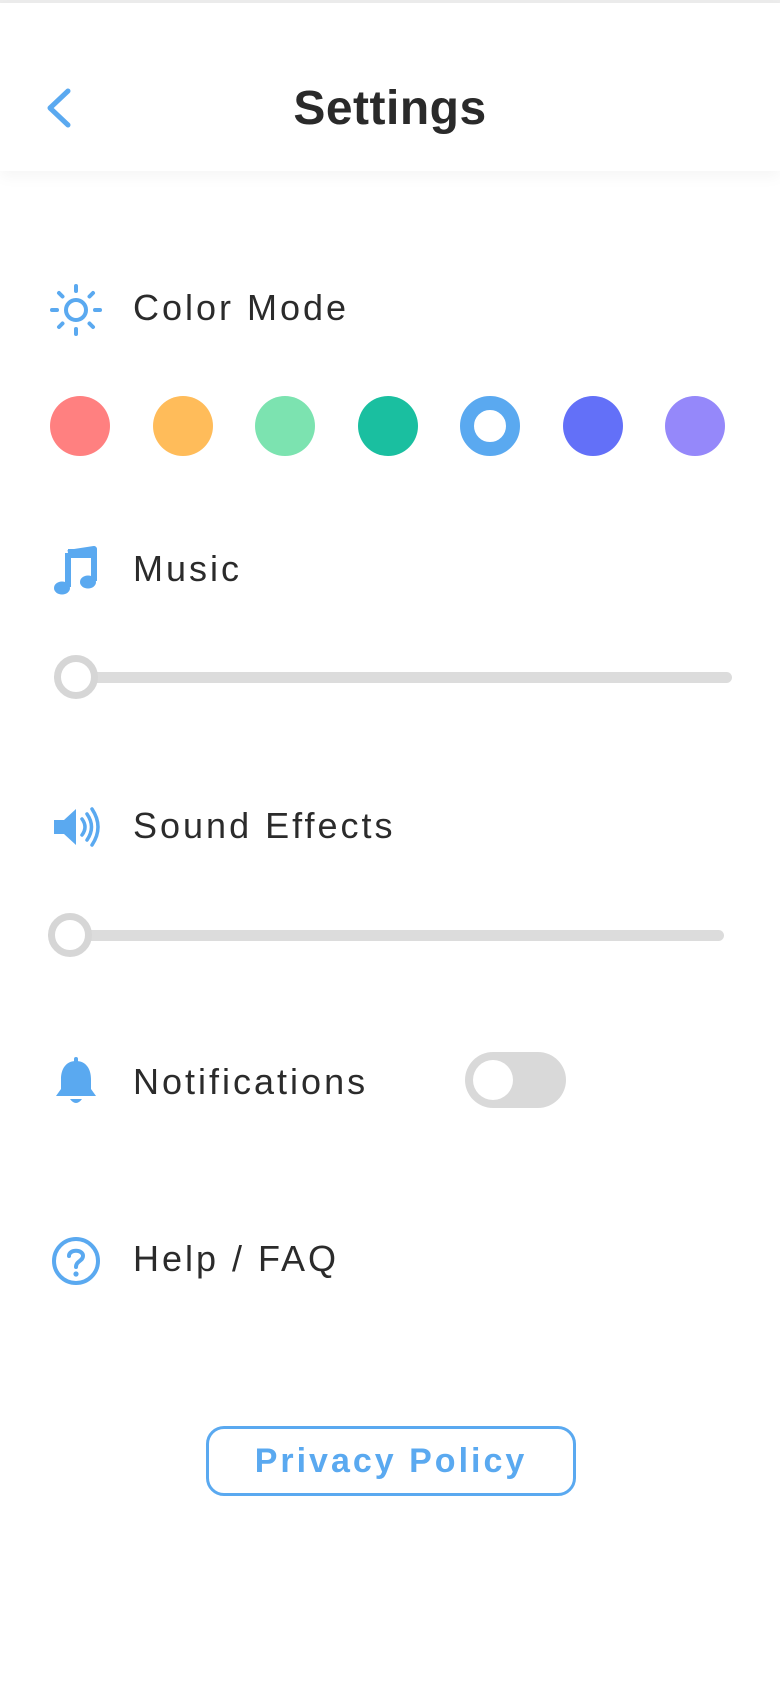  Describe the element at coordinates (236, 1259) in the screenshot. I see `help-faq-link: Help / FAQ` at that location.